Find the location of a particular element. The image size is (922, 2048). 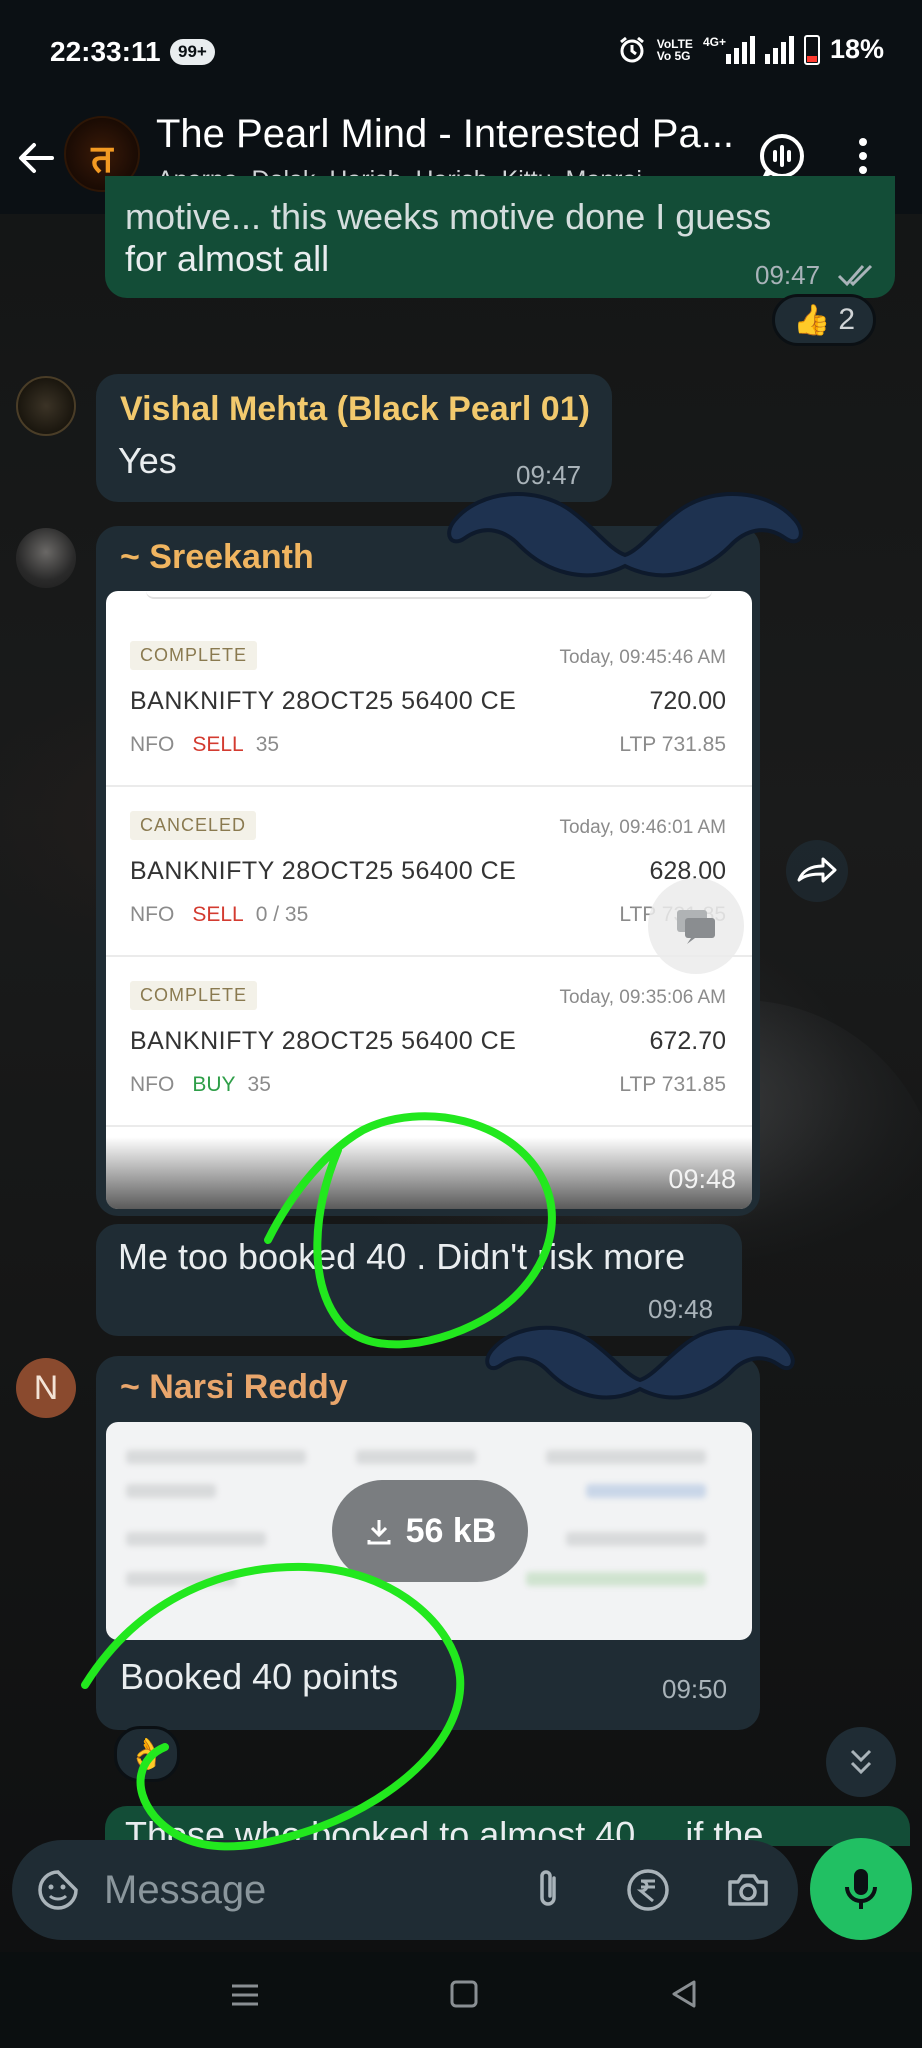

payment-icon is located at coordinates (648, 1890).